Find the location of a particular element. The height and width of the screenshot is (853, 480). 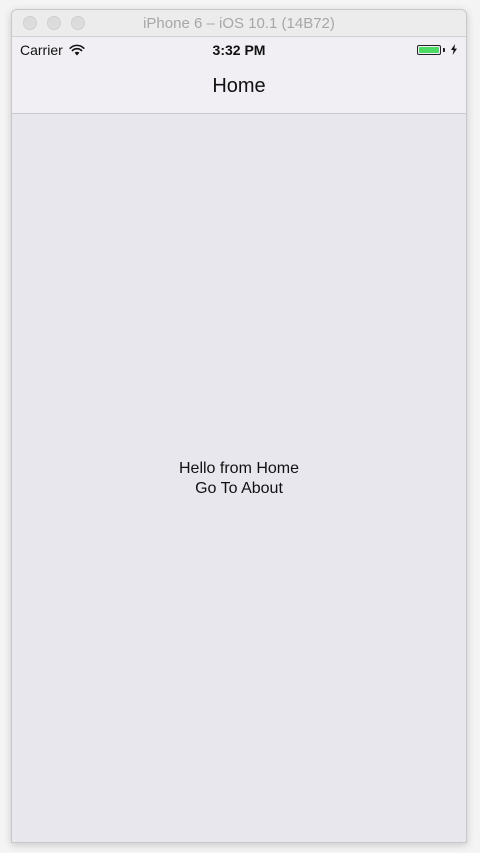

center-text-block: Hello from Home Go To About is located at coordinates (239, 479).